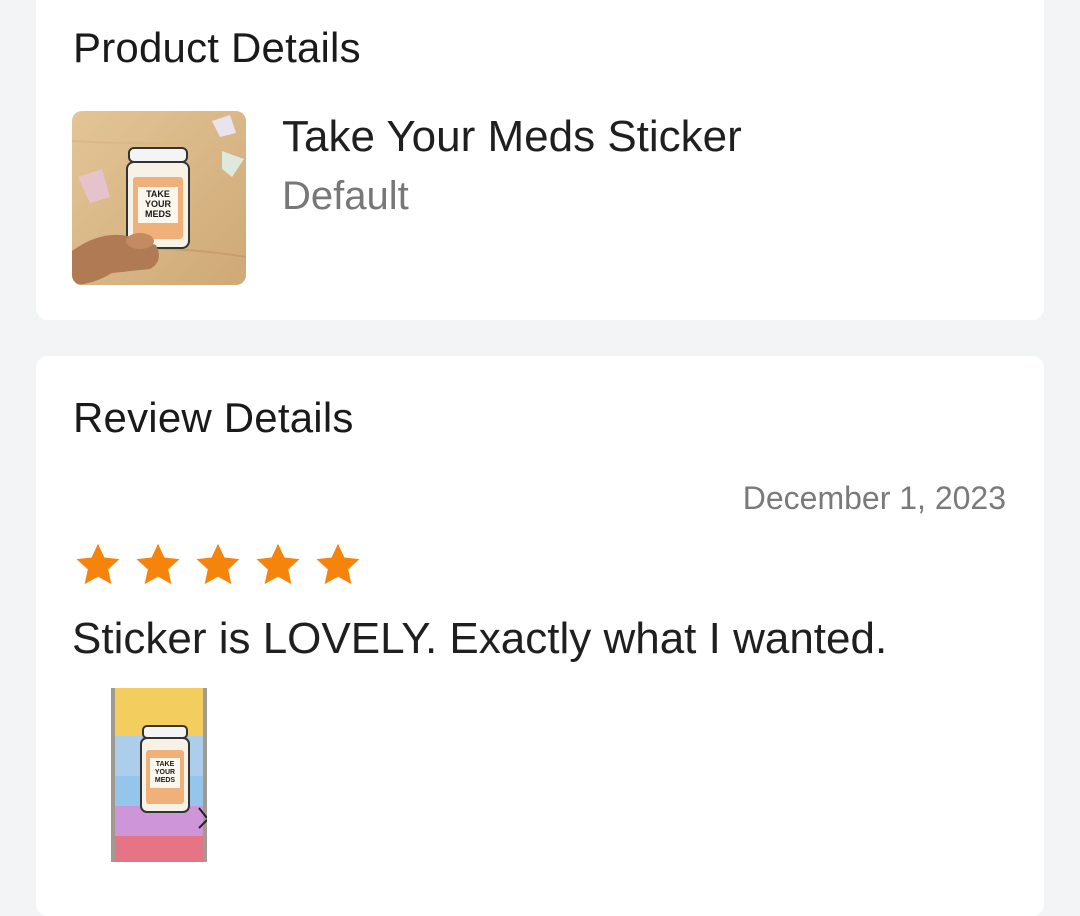  I want to click on product-name: Take Your Meds Sticker, so click(512, 137).